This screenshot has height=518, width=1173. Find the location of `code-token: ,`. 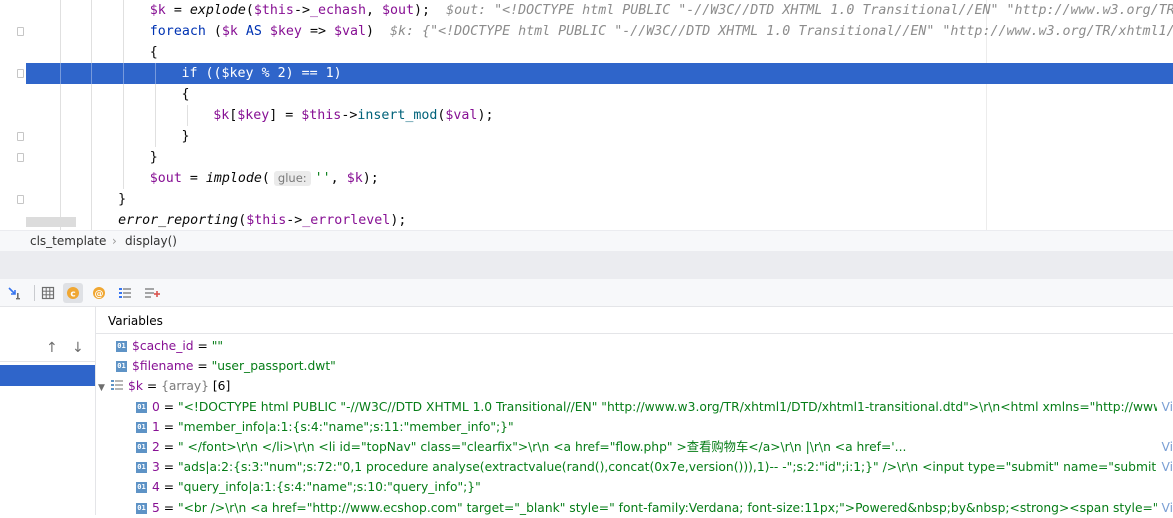

code-token: , is located at coordinates (338, 178).